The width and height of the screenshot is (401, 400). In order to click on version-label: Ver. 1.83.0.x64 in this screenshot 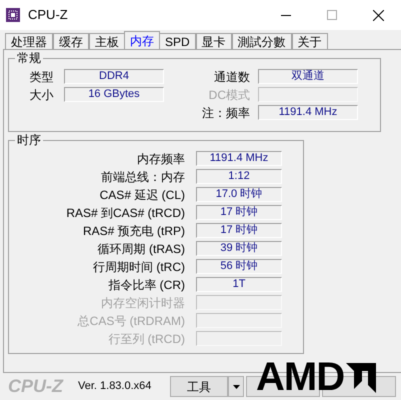, I will do `click(115, 386)`.